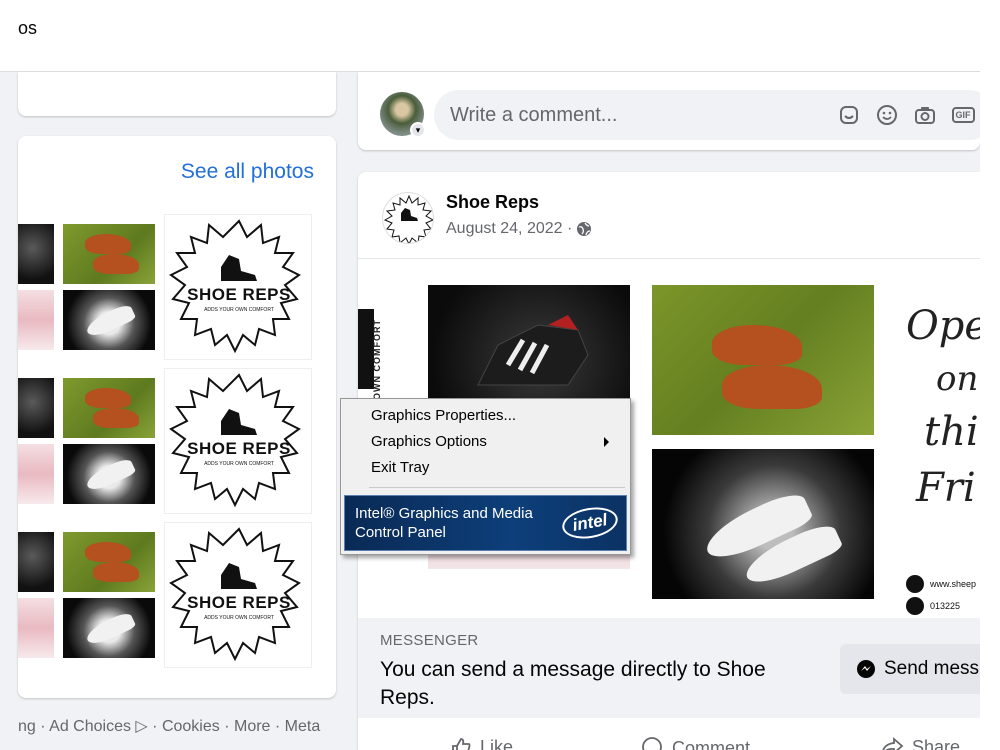 This screenshot has width=1000, height=750. What do you see at coordinates (946, 488) in the screenshot?
I see `promo-text-line: Fri` at bounding box center [946, 488].